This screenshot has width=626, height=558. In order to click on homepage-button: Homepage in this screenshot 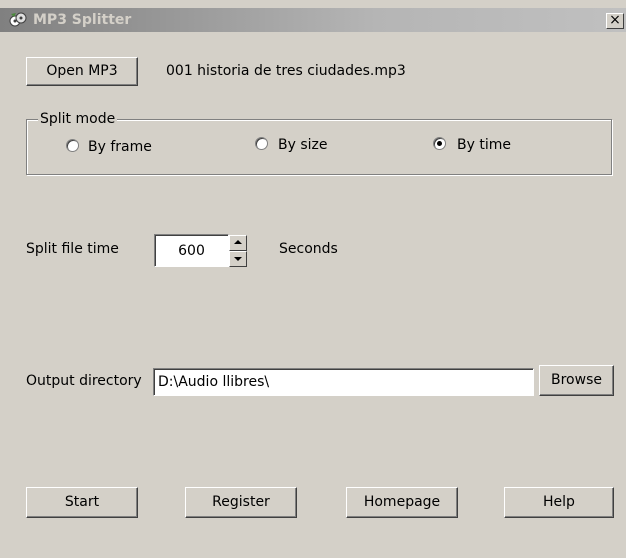, I will do `click(402, 502)`.